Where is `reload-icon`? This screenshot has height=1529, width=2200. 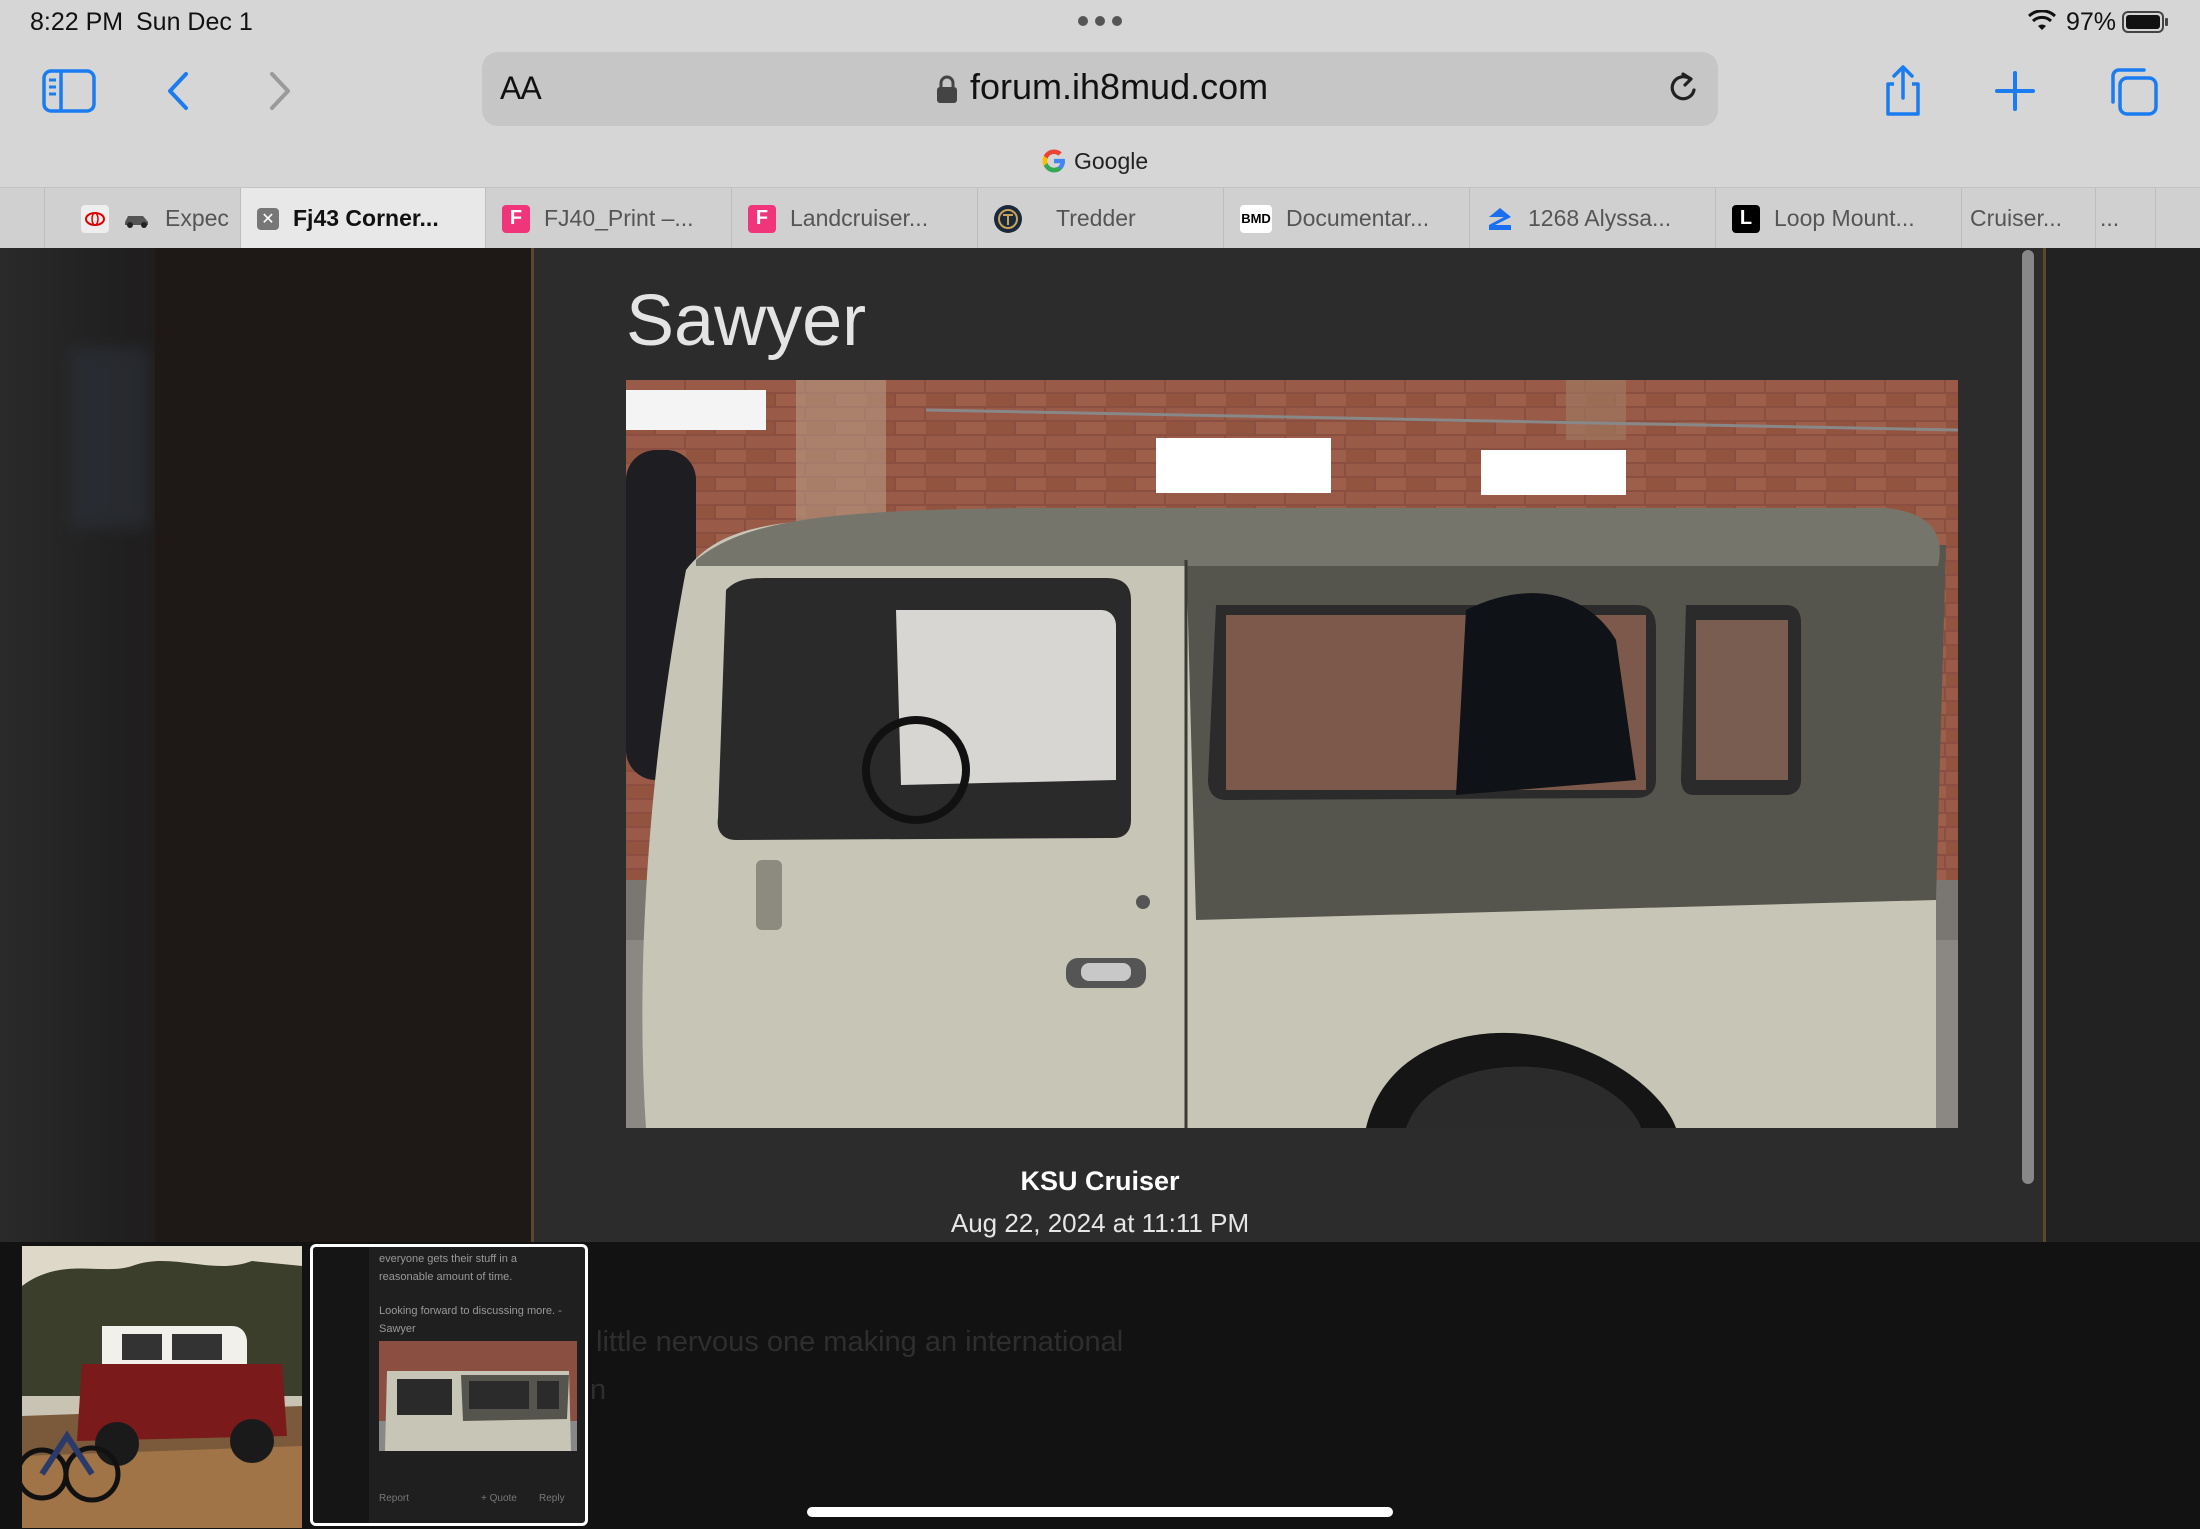 reload-icon is located at coordinates (1683, 89).